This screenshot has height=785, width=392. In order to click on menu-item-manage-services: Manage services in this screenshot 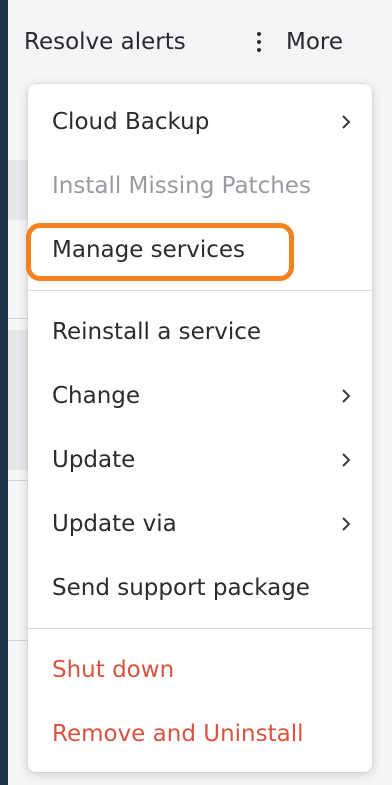, I will do `click(200, 250)`.